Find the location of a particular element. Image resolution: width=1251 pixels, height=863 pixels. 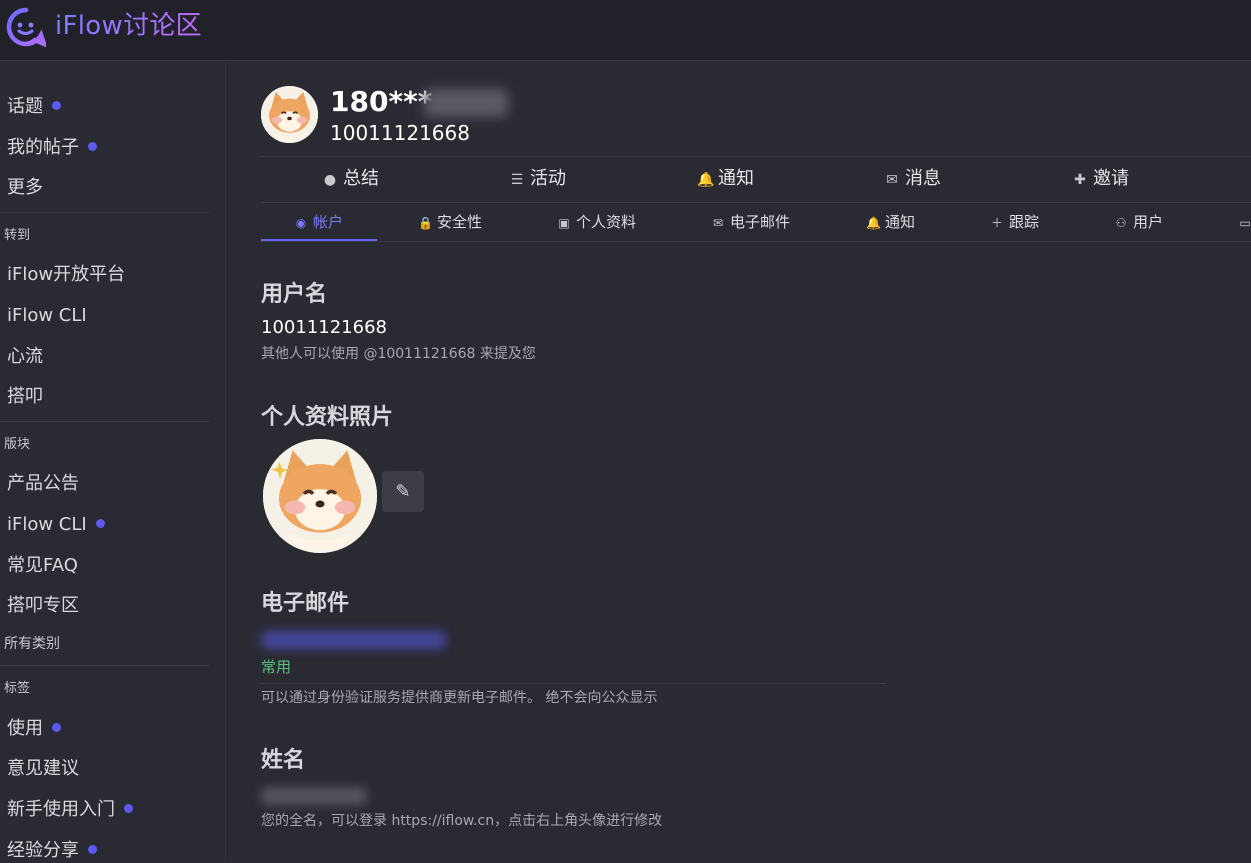

sidebar-section-goto: 转到 is located at coordinates (17, 236).